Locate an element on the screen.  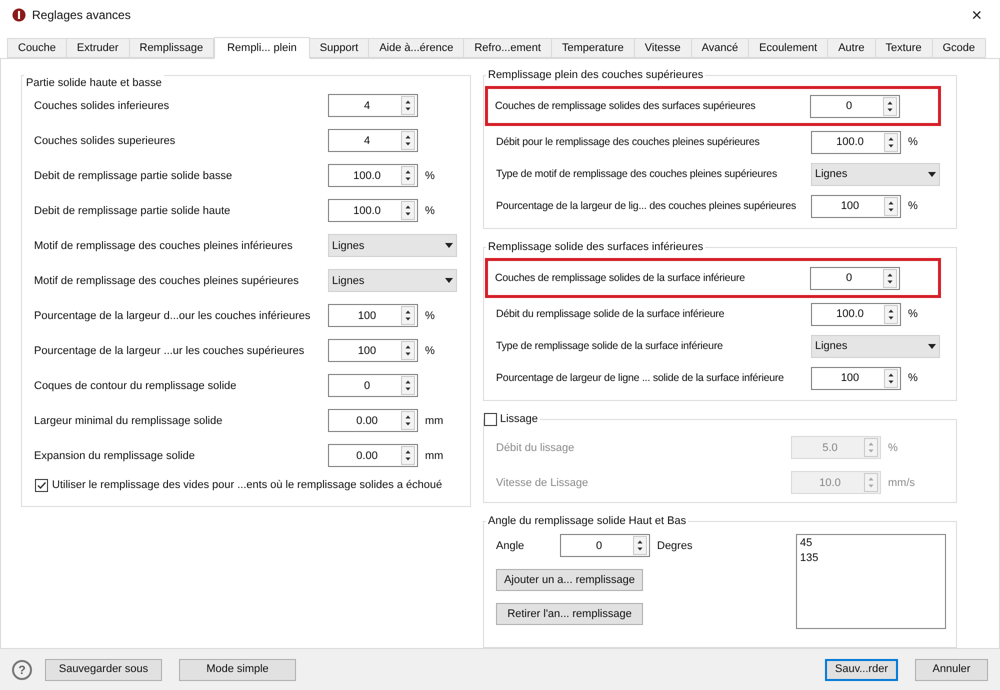
angle-list: 45 135 is located at coordinates (871, 582).